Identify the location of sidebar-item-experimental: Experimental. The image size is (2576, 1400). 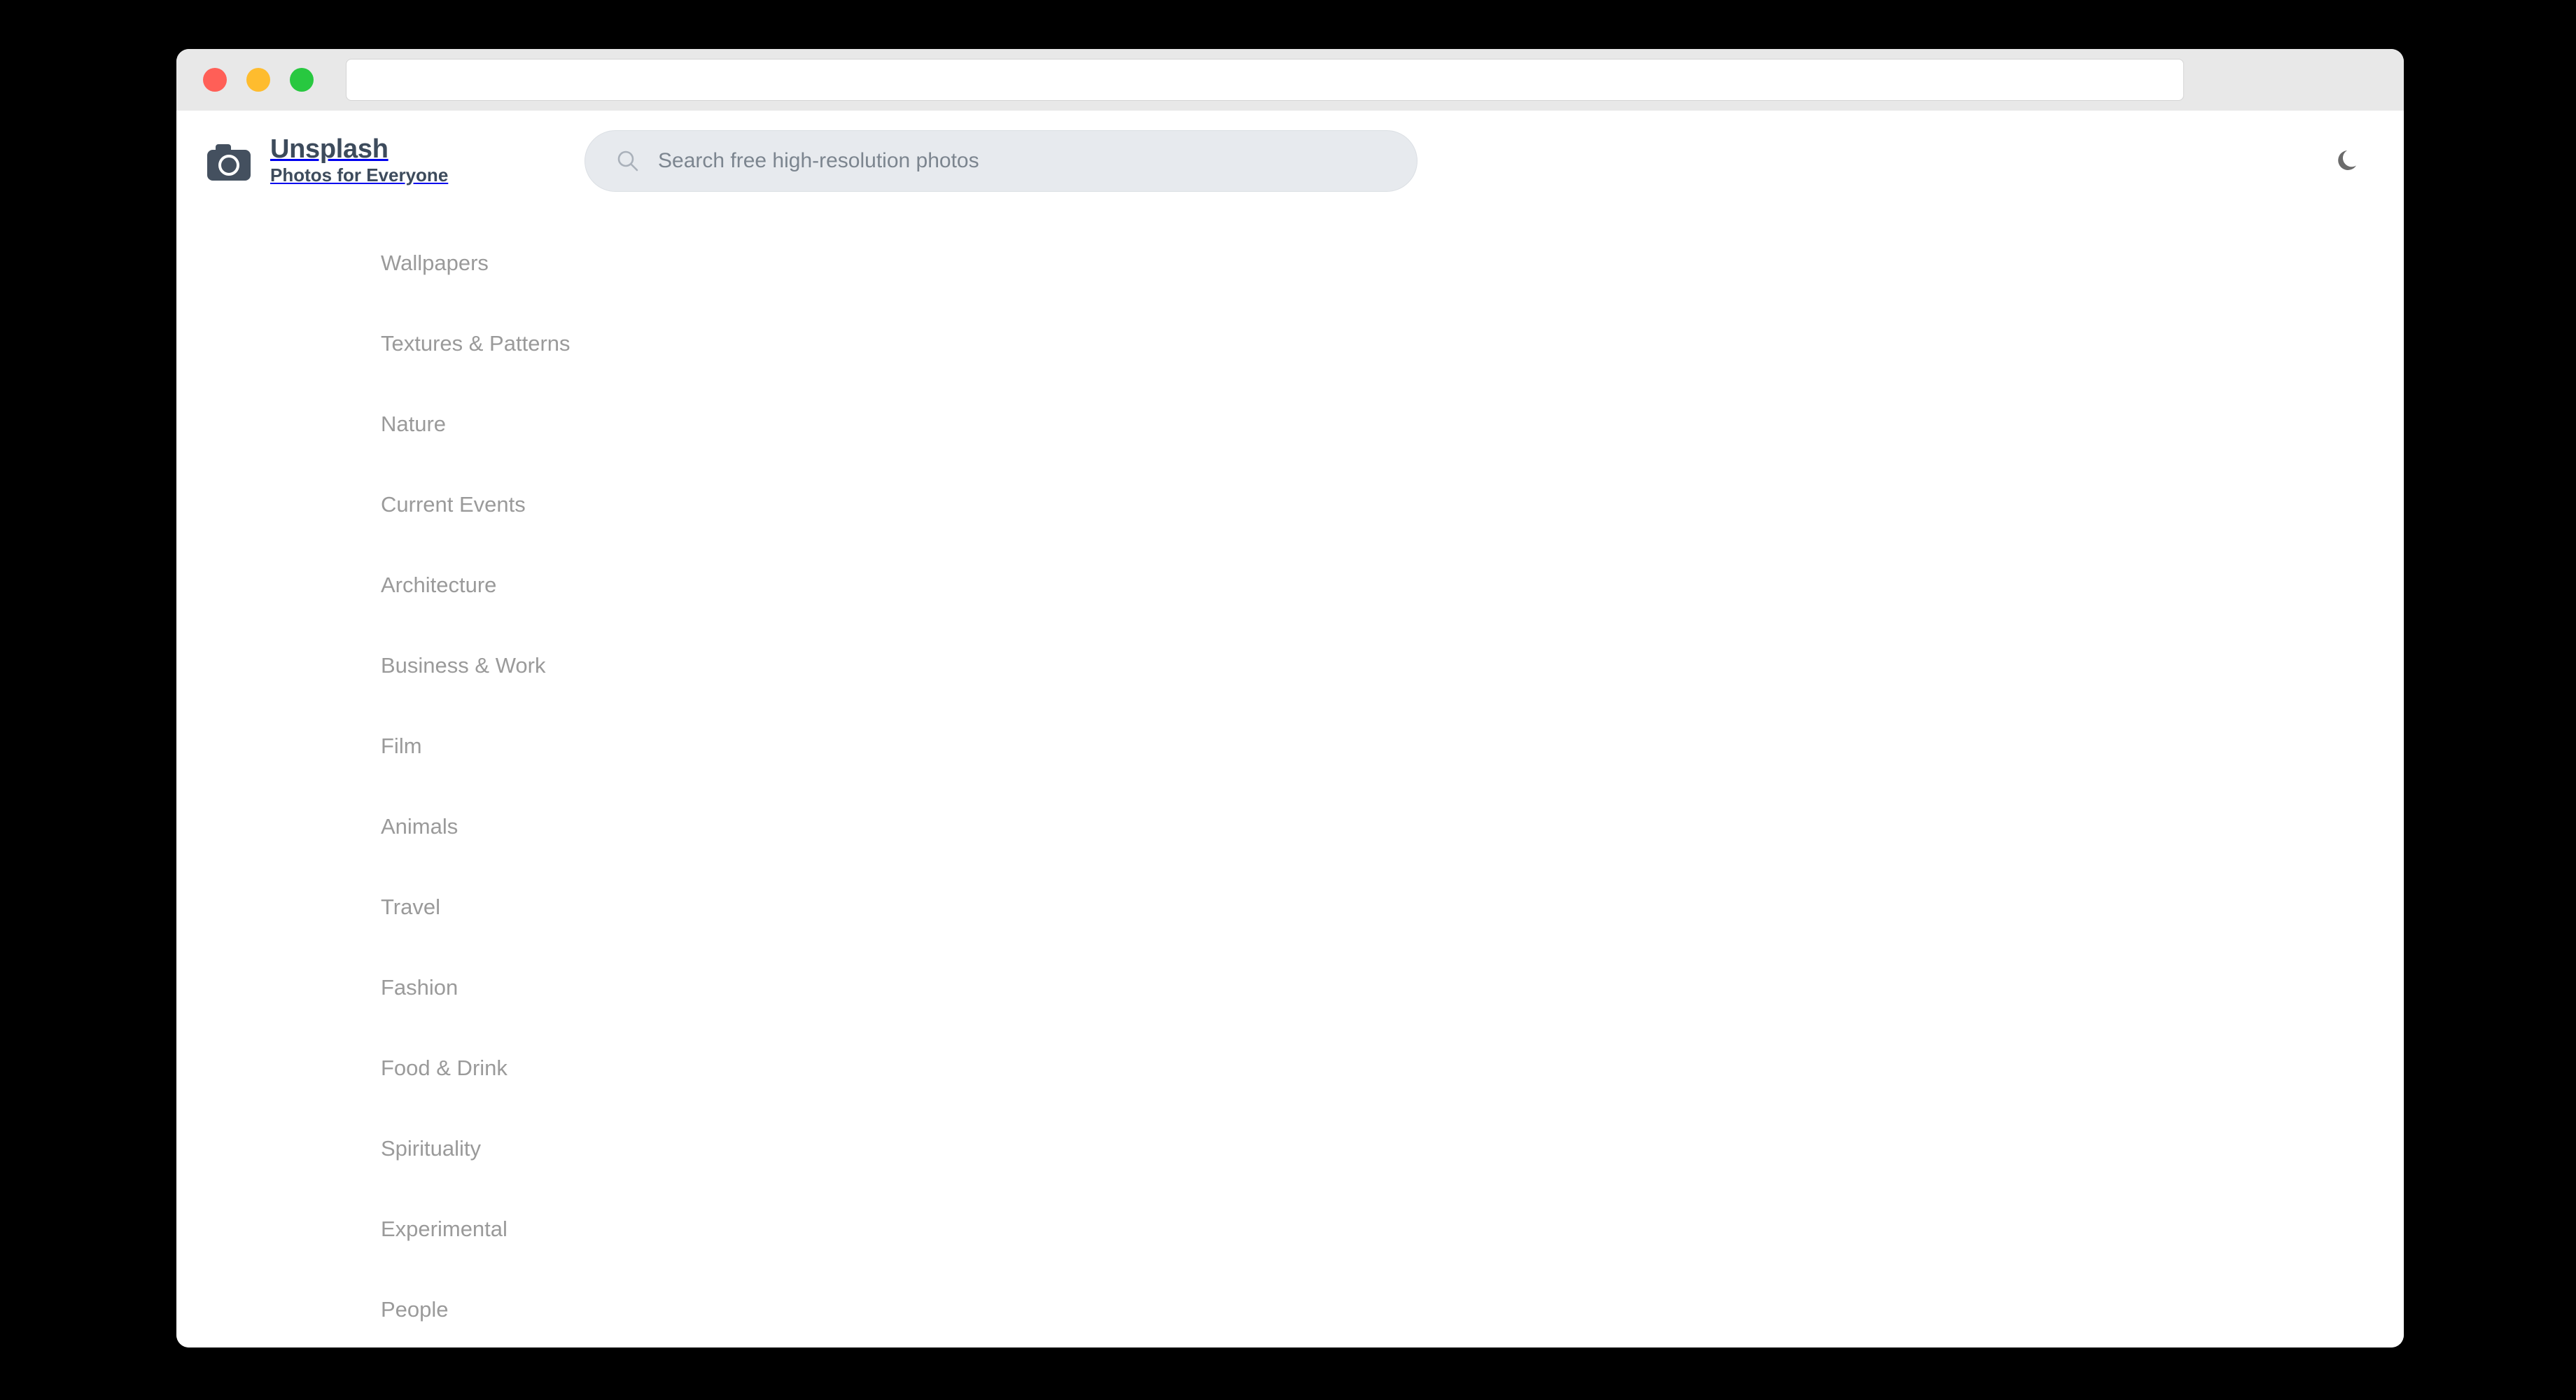
(463, 1229).